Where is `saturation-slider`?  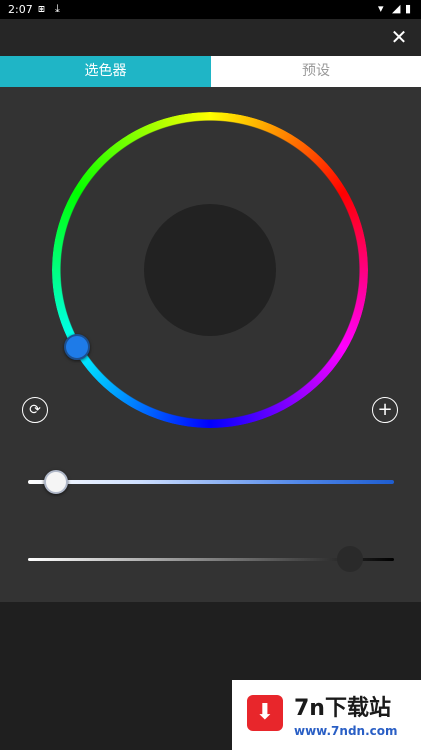
saturation-slider is located at coordinates (211, 482).